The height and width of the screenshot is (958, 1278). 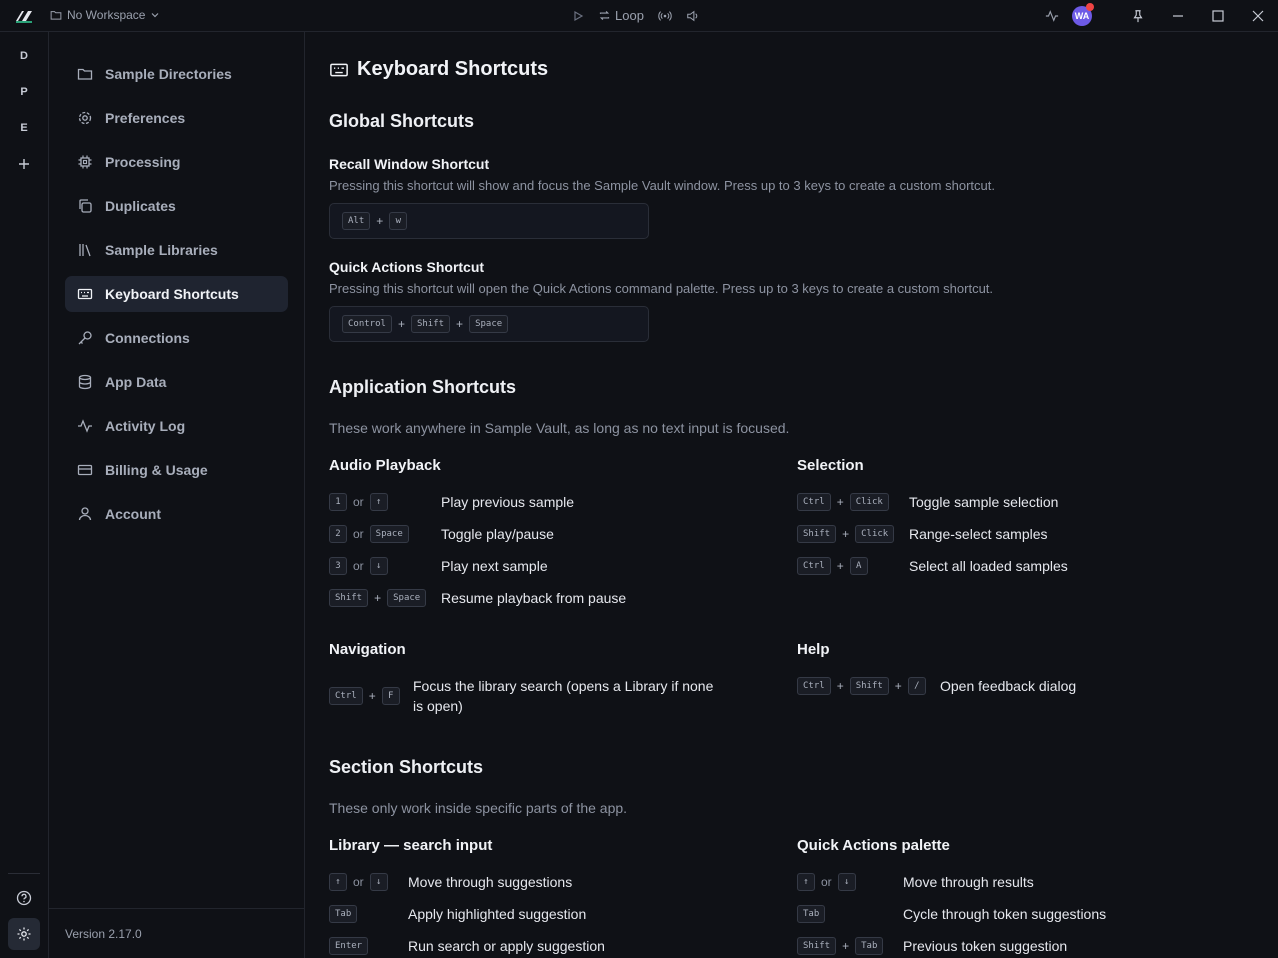 What do you see at coordinates (145, 118) in the screenshot?
I see `sidebar-item-label: Preferences` at bounding box center [145, 118].